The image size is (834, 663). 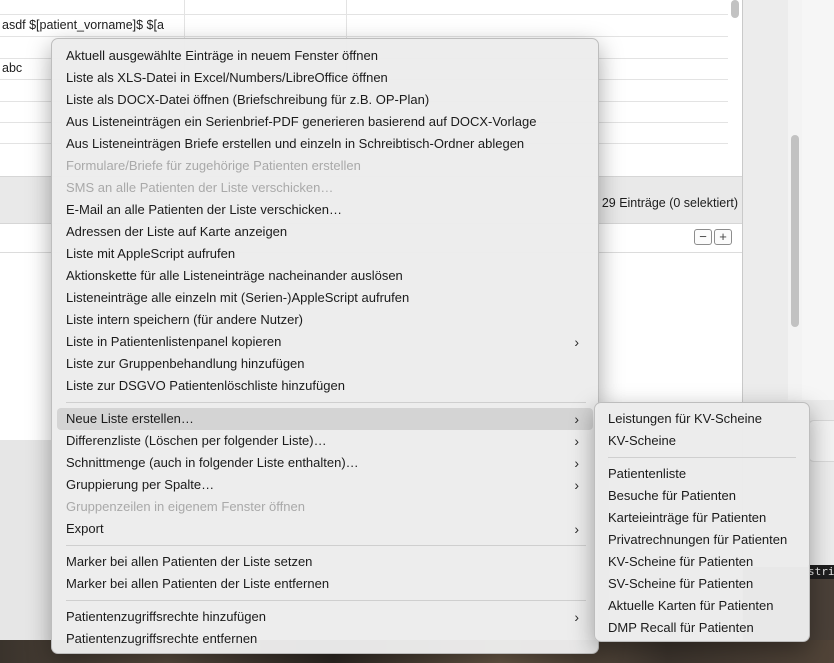 I want to click on menu-item-label: Patientenzugriffsrechte entfernen, so click(x=162, y=638).